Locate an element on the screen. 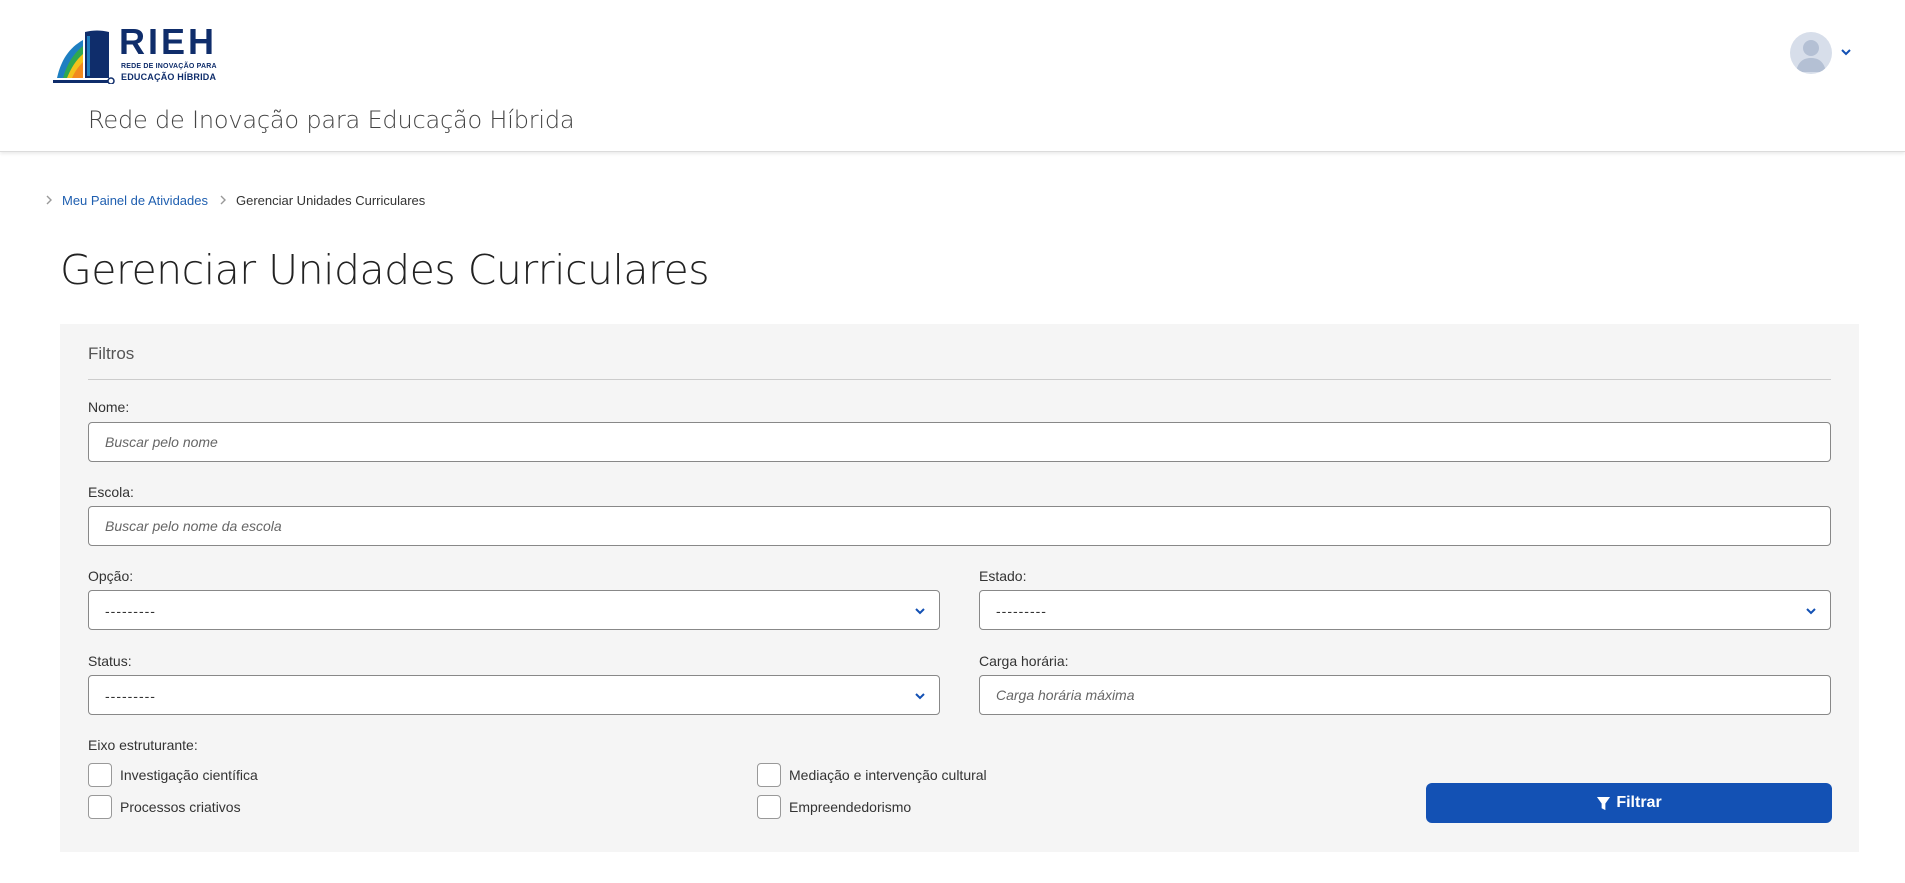 This screenshot has width=1905, height=883. checkbox-label: Investigação científica is located at coordinates (189, 775).